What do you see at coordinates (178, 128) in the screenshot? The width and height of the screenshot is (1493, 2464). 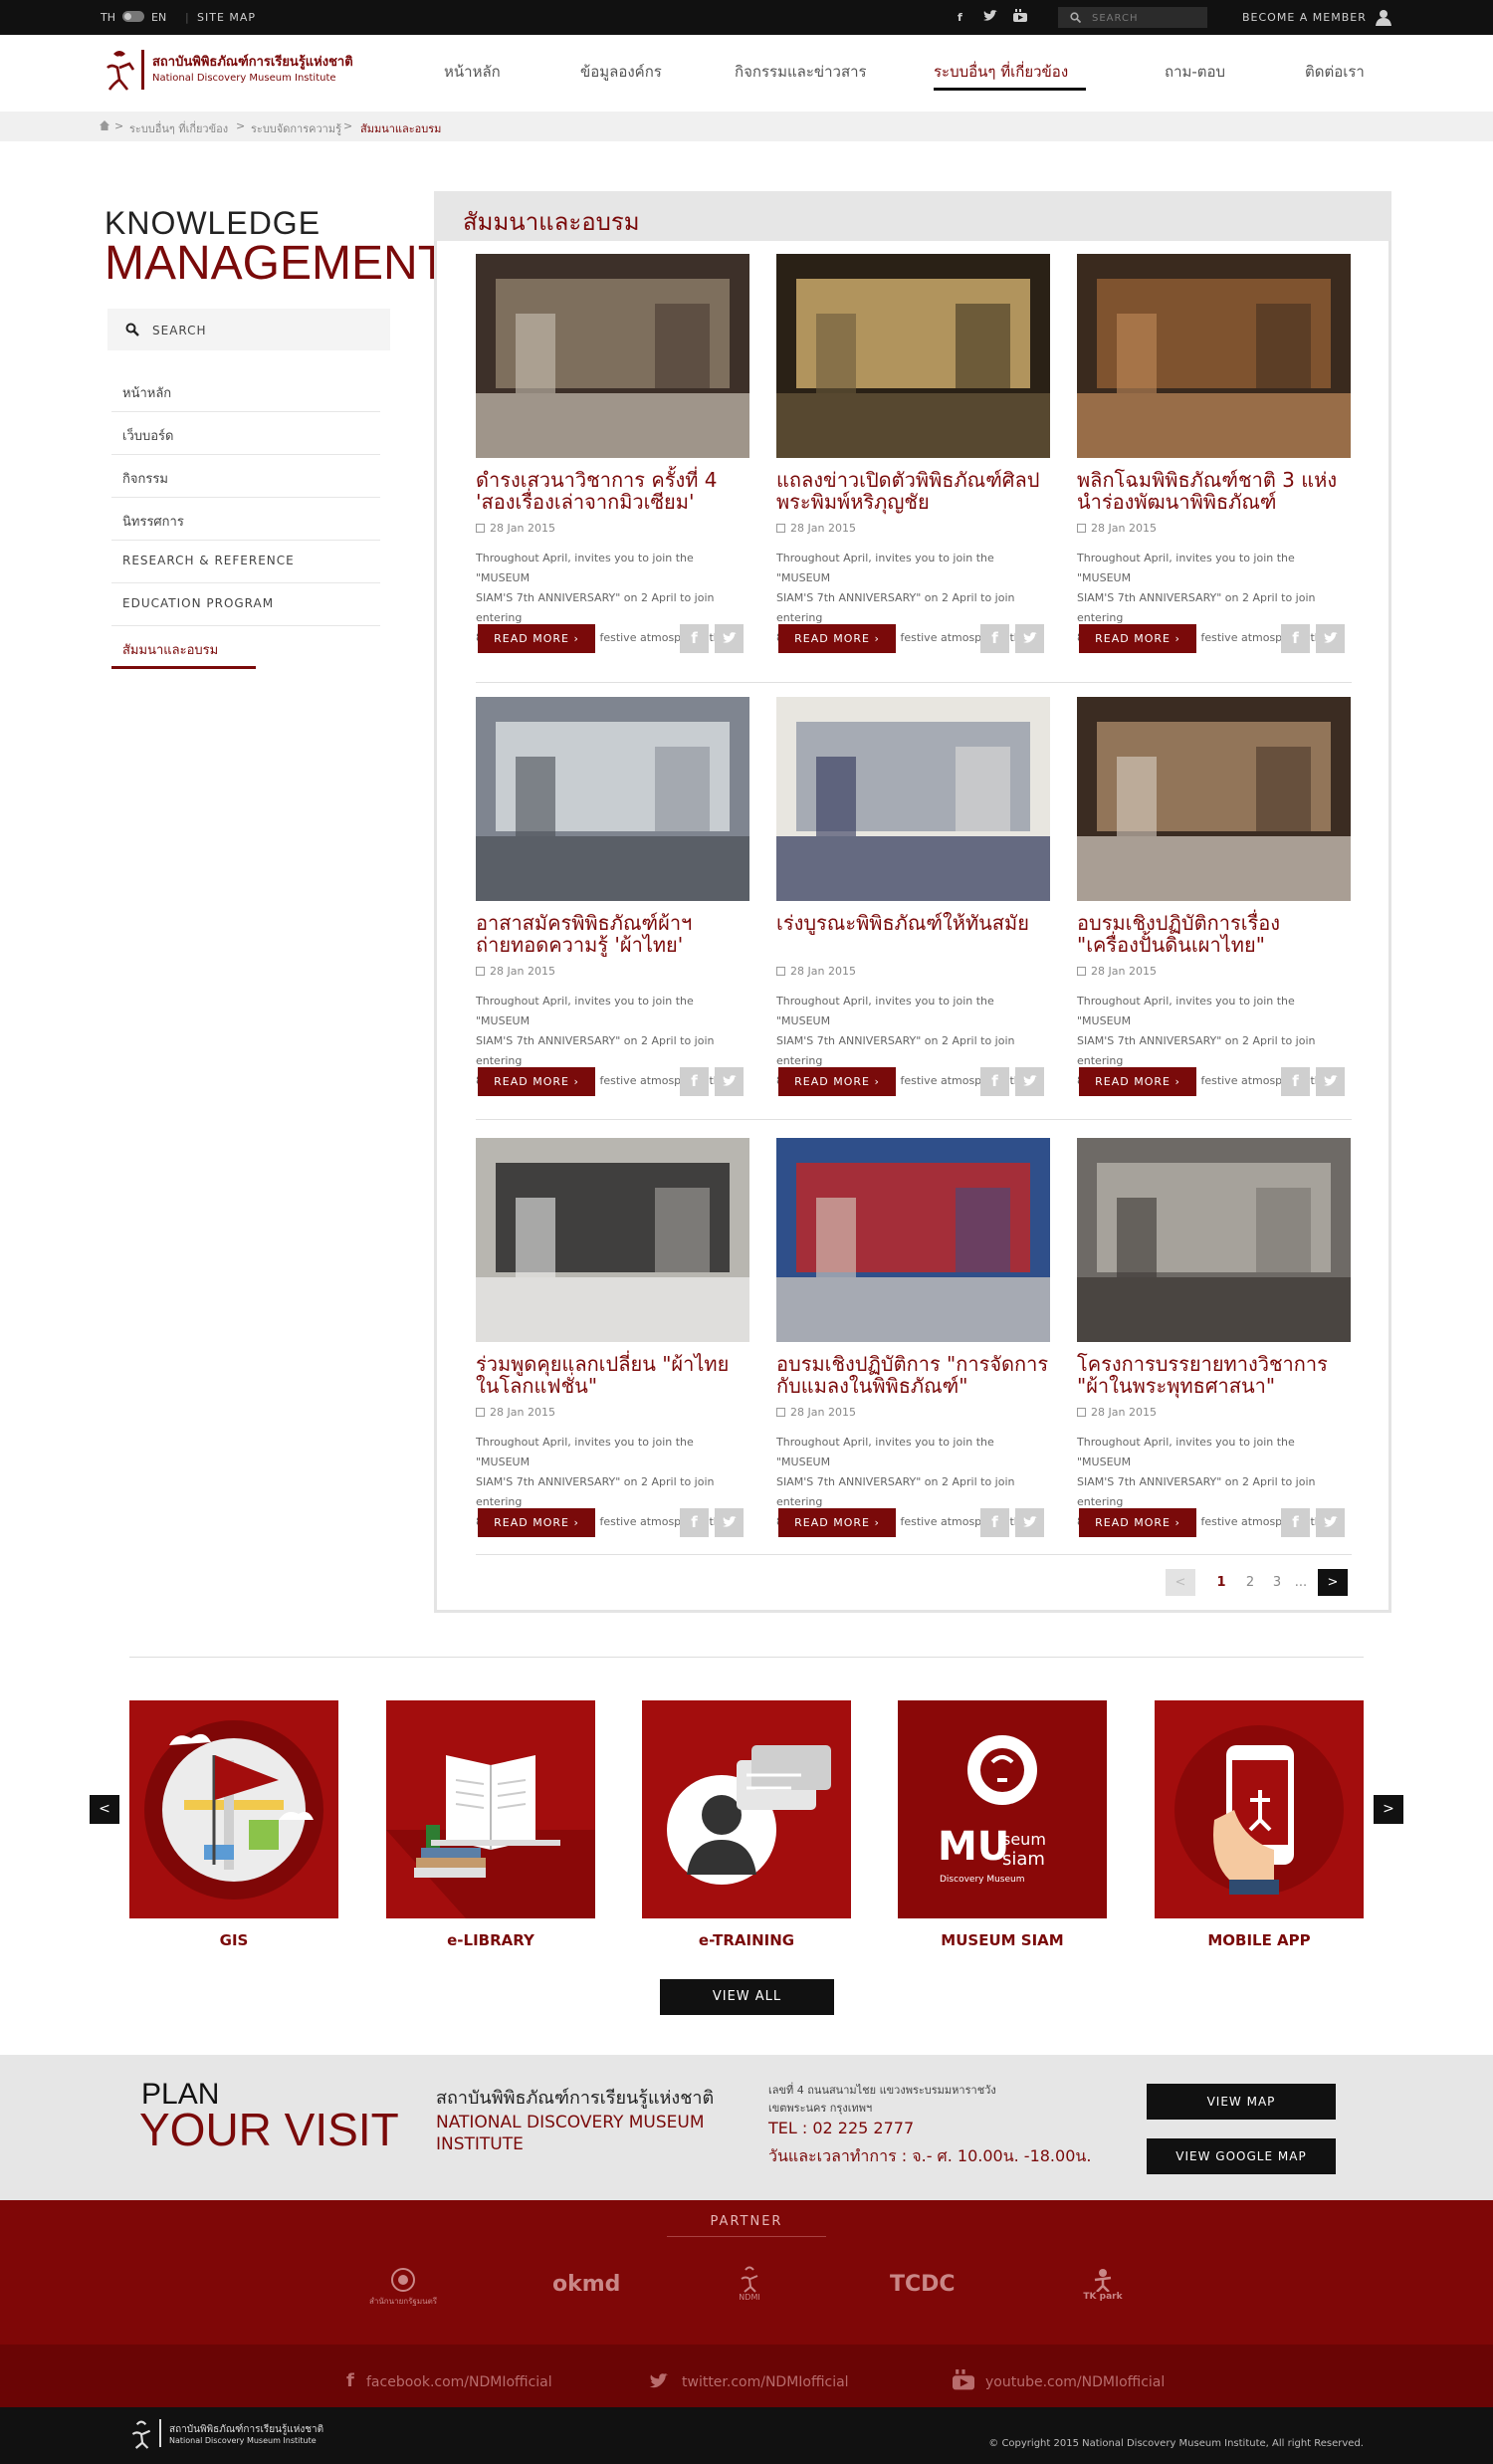 I see `breadcrumb-related-systems: ระบบอื่นๆ ที่เกี่ยวข้อง` at bounding box center [178, 128].